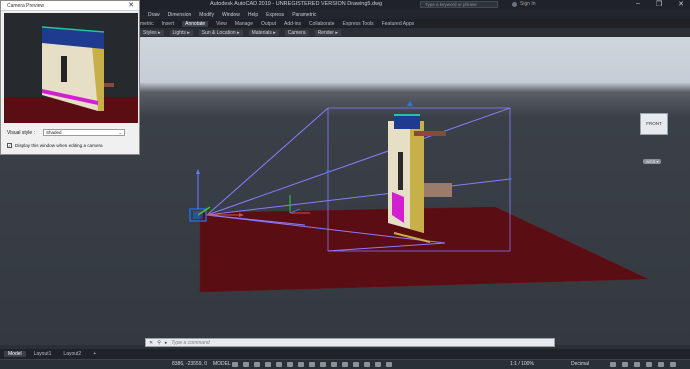  What do you see at coordinates (459, 4) in the screenshot?
I see `search-input: Type a keyword or phrase` at bounding box center [459, 4].